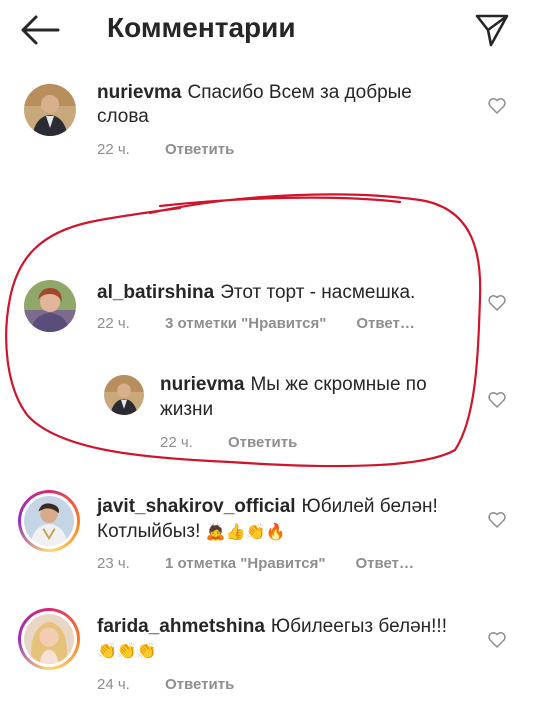 The width and height of the screenshot is (539, 717). I want to click on back-arrow-icon, so click(40, 30).